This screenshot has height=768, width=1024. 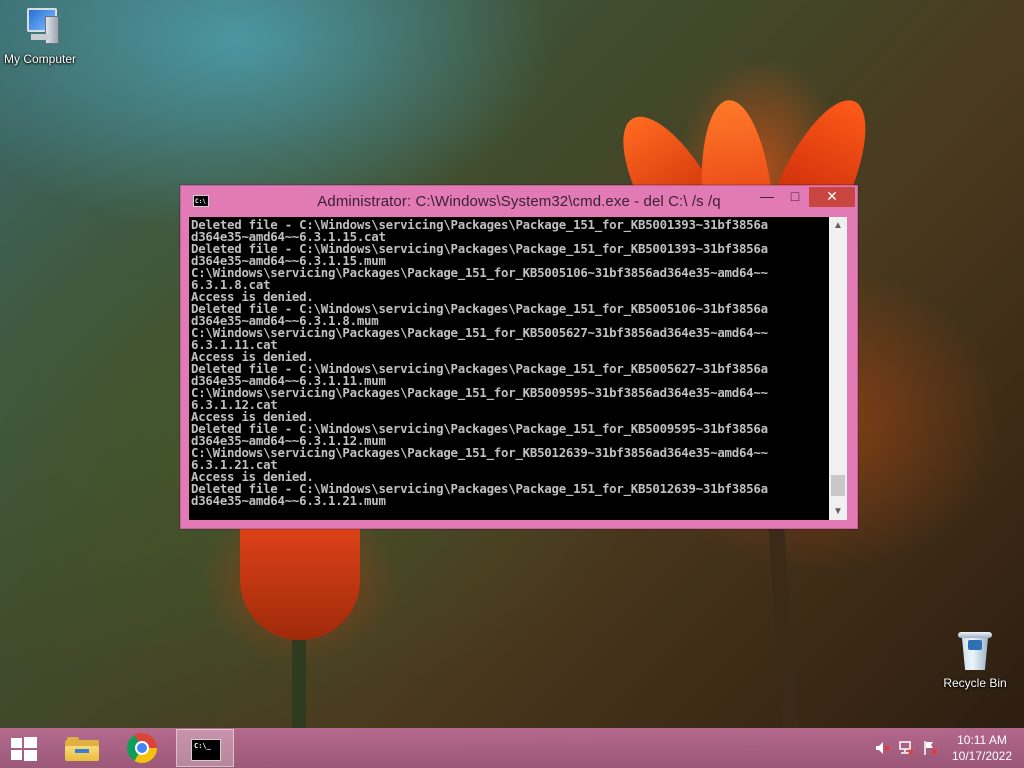 I want to click on scroll-up-button: ▲, so click(x=838, y=225).